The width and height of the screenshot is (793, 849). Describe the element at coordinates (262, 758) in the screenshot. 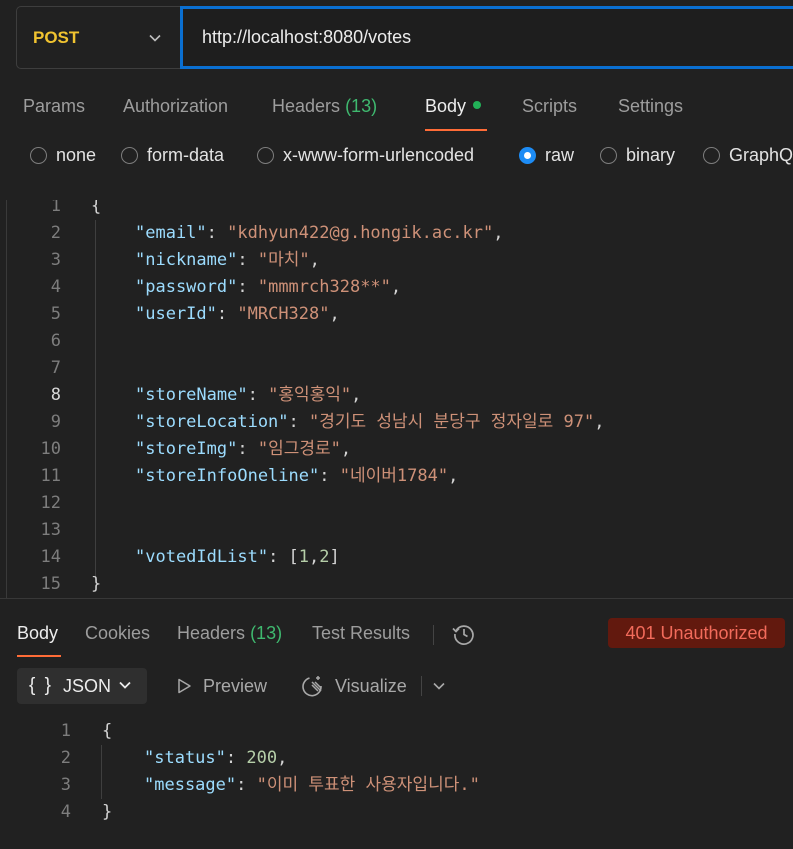

I see `json-number: 200` at that location.